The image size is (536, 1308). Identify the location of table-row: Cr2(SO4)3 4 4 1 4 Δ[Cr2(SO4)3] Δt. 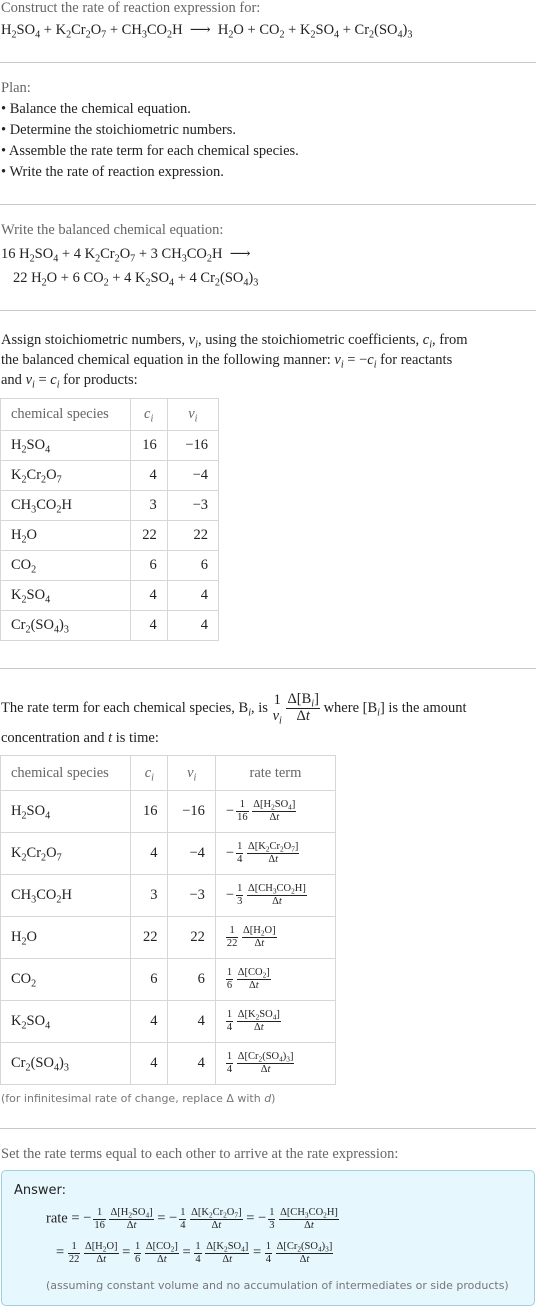
(168, 1063).